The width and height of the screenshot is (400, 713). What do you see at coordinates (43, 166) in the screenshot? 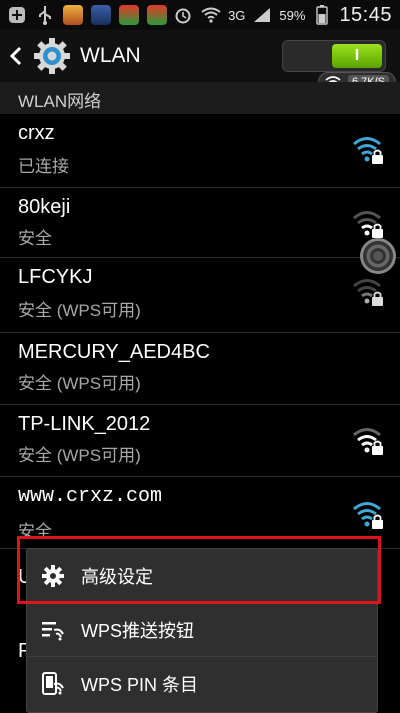
I see `network-status: 已连接` at bounding box center [43, 166].